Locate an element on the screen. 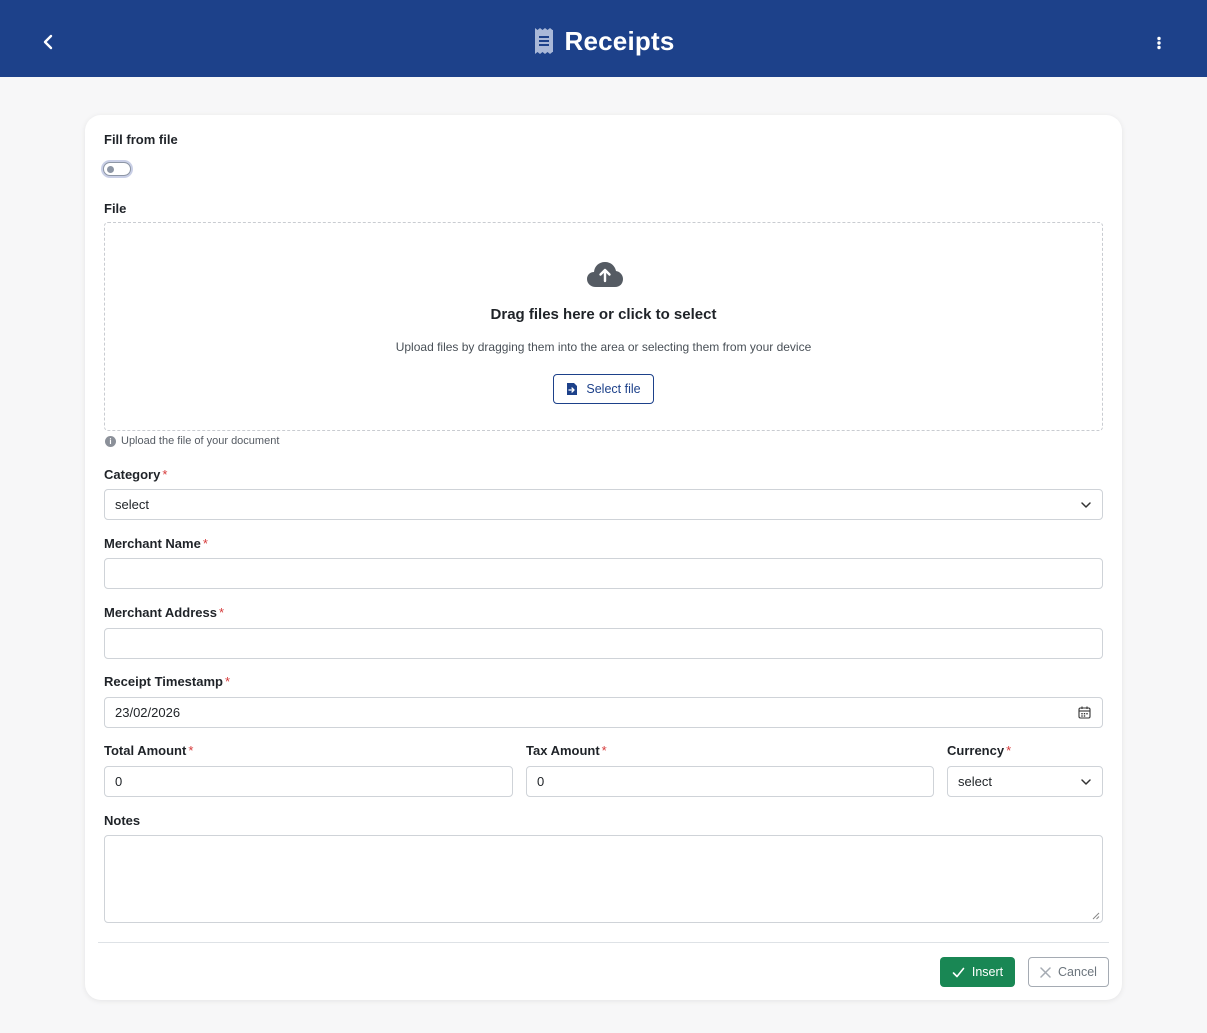  cancel-label: Cancel is located at coordinates (1077, 972).